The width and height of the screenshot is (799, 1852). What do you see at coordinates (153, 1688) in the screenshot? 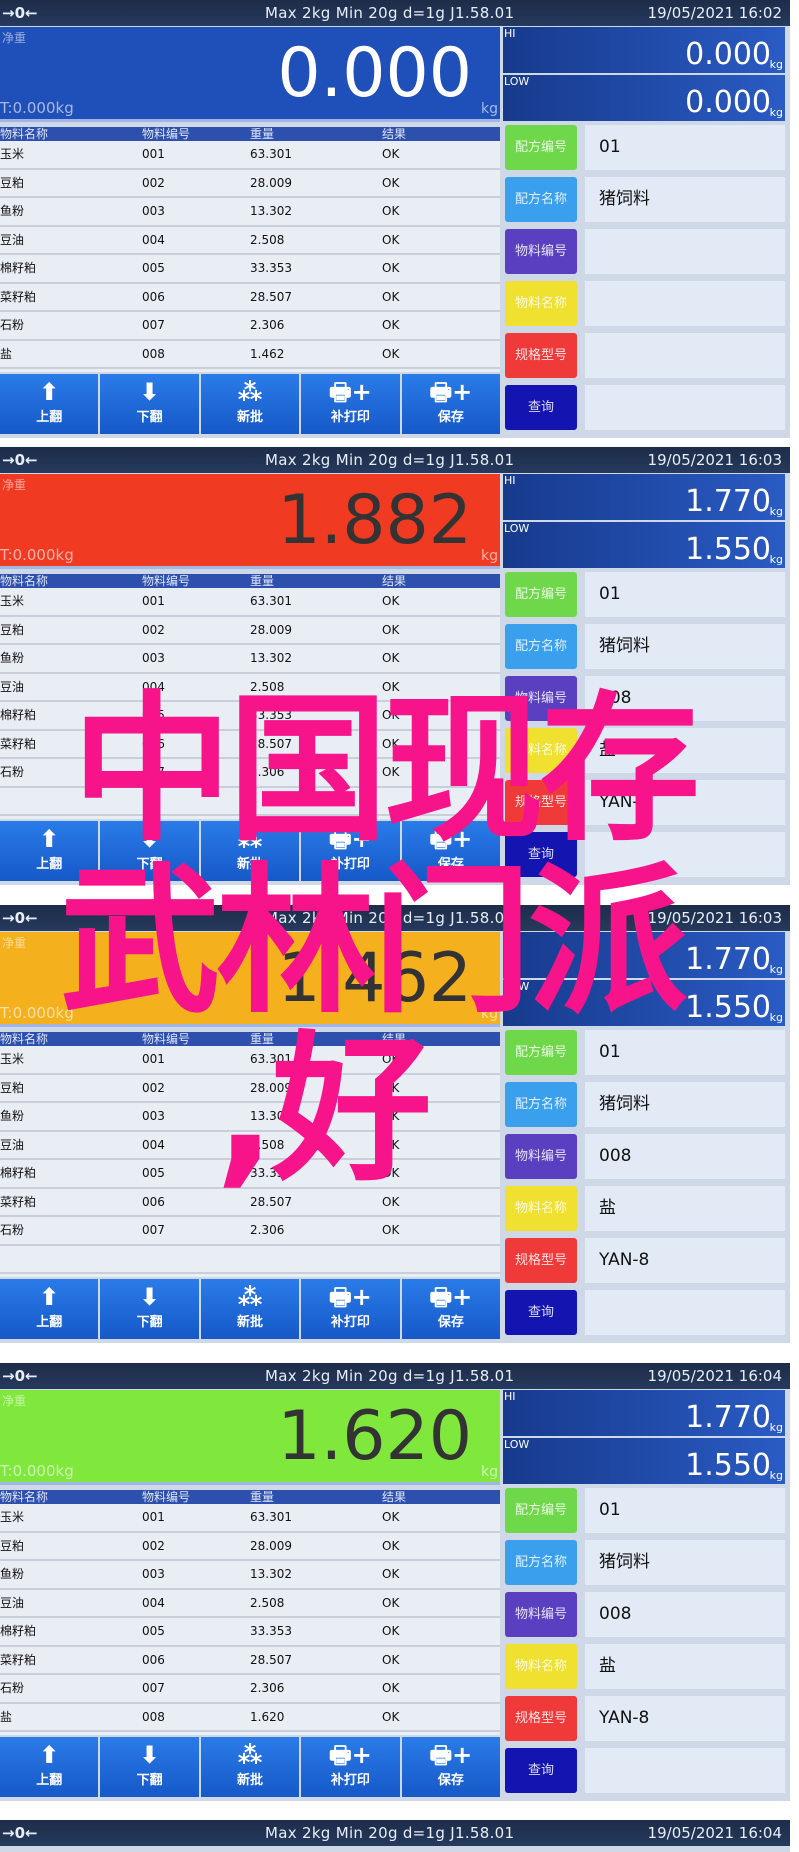
I see `table-cell: 007` at bounding box center [153, 1688].